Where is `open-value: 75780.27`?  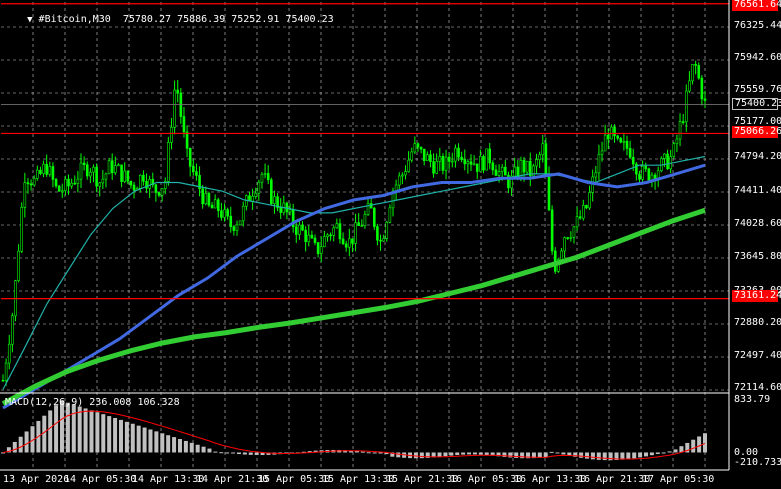 open-value: 75780.27 is located at coordinates (147, 19).